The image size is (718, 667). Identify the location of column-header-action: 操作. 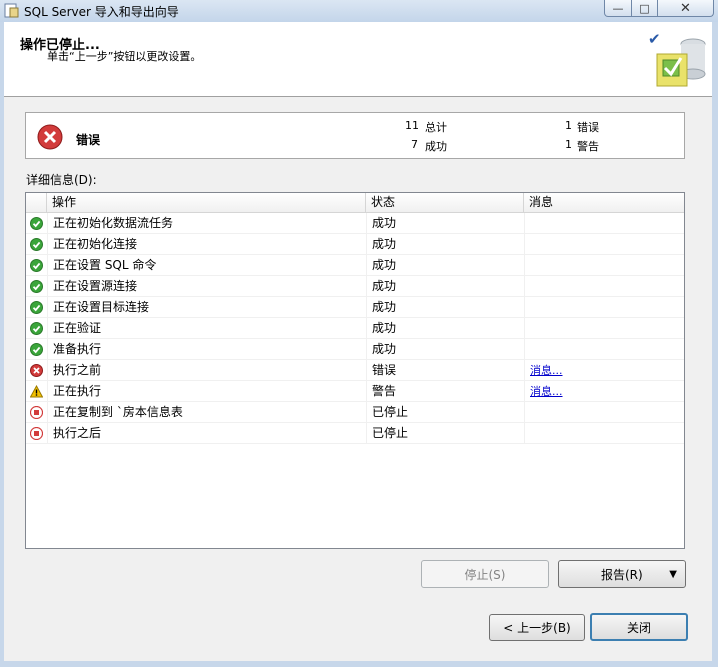
(206, 202).